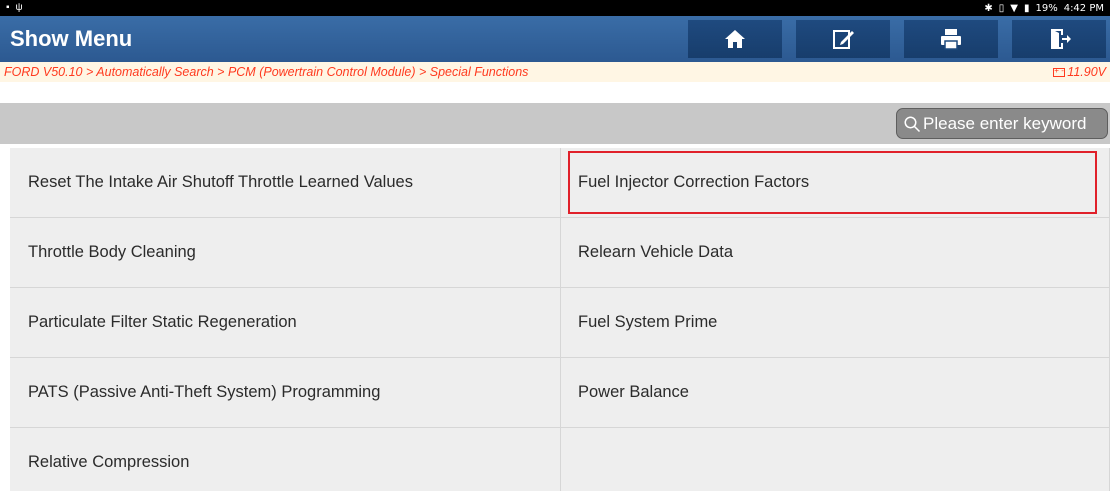 The height and width of the screenshot is (491, 1110). Describe the element at coordinates (1046, 8) in the screenshot. I see `battery-level: 19%` at that location.